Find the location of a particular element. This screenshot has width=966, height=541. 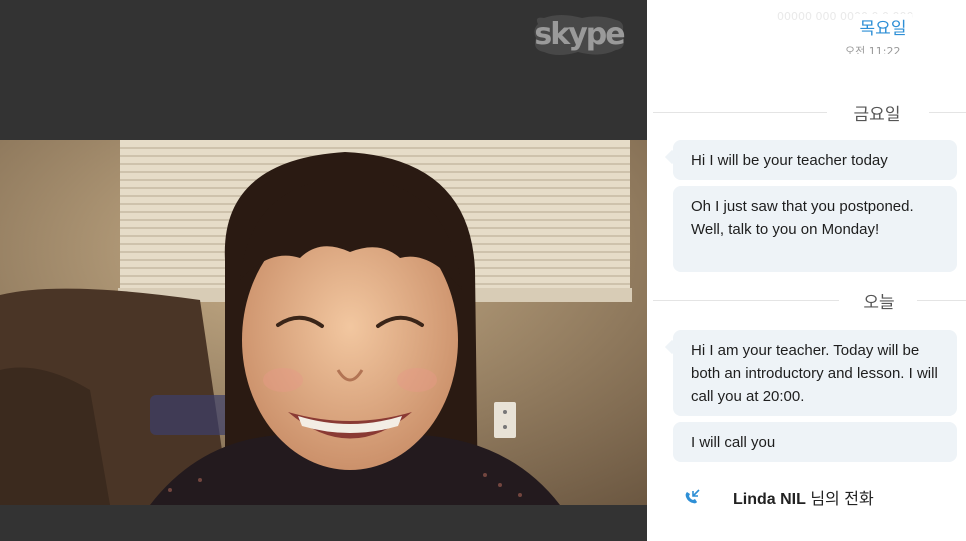

day-separator-today: 오늘 is located at coordinates (809, 300).